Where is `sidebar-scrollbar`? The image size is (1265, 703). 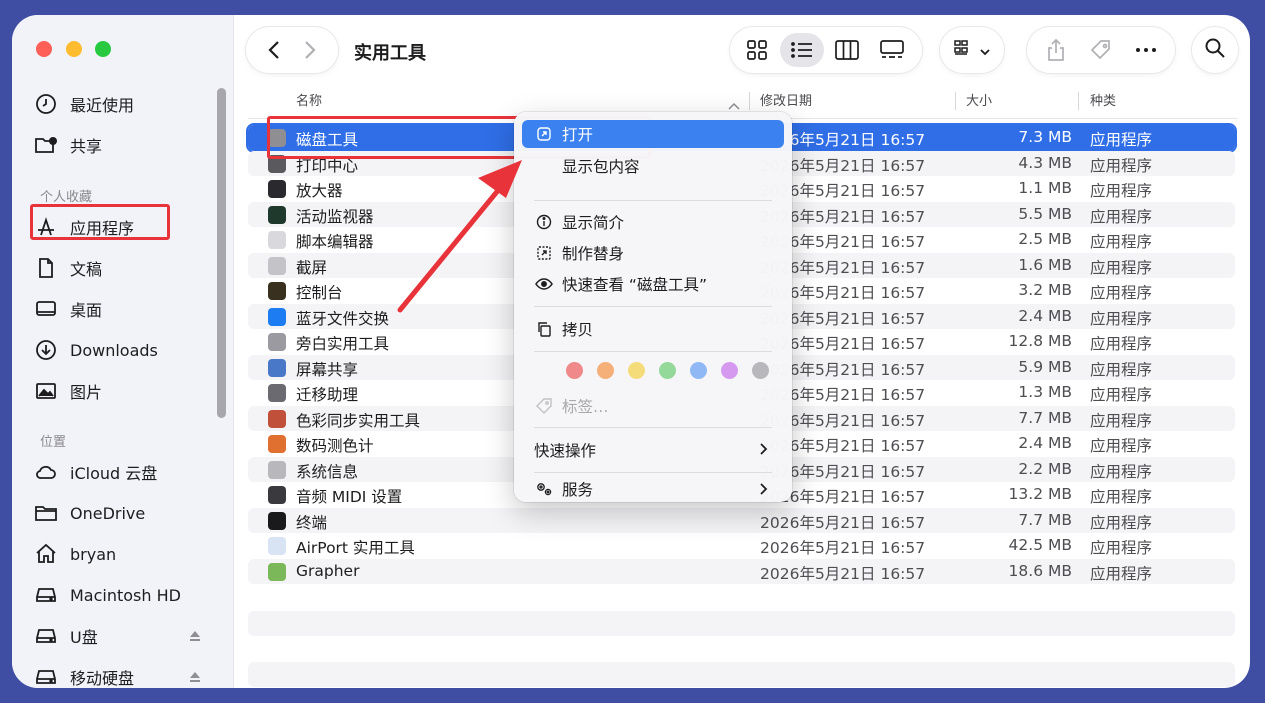
sidebar-scrollbar is located at coordinates (221, 253).